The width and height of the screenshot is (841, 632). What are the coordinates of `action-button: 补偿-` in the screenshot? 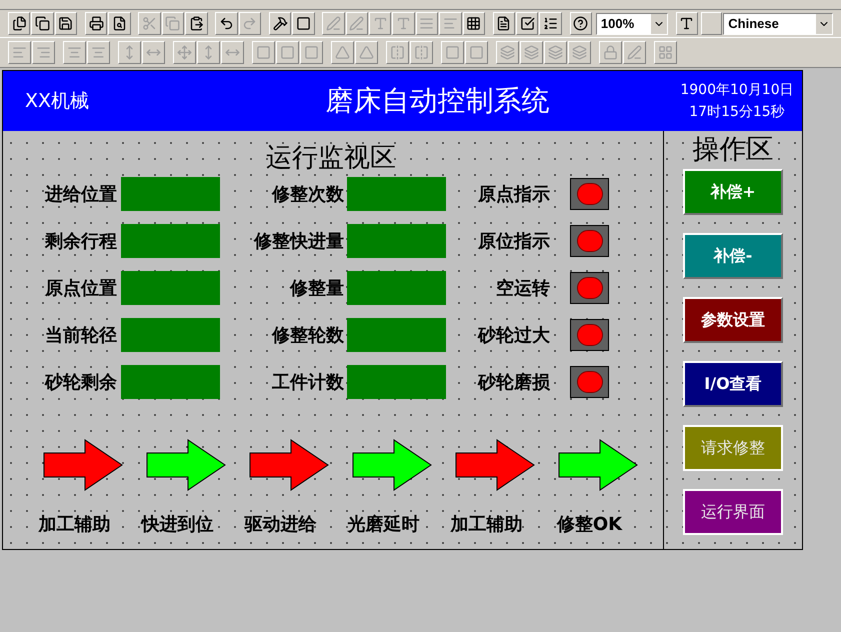 It's located at (733, 256).